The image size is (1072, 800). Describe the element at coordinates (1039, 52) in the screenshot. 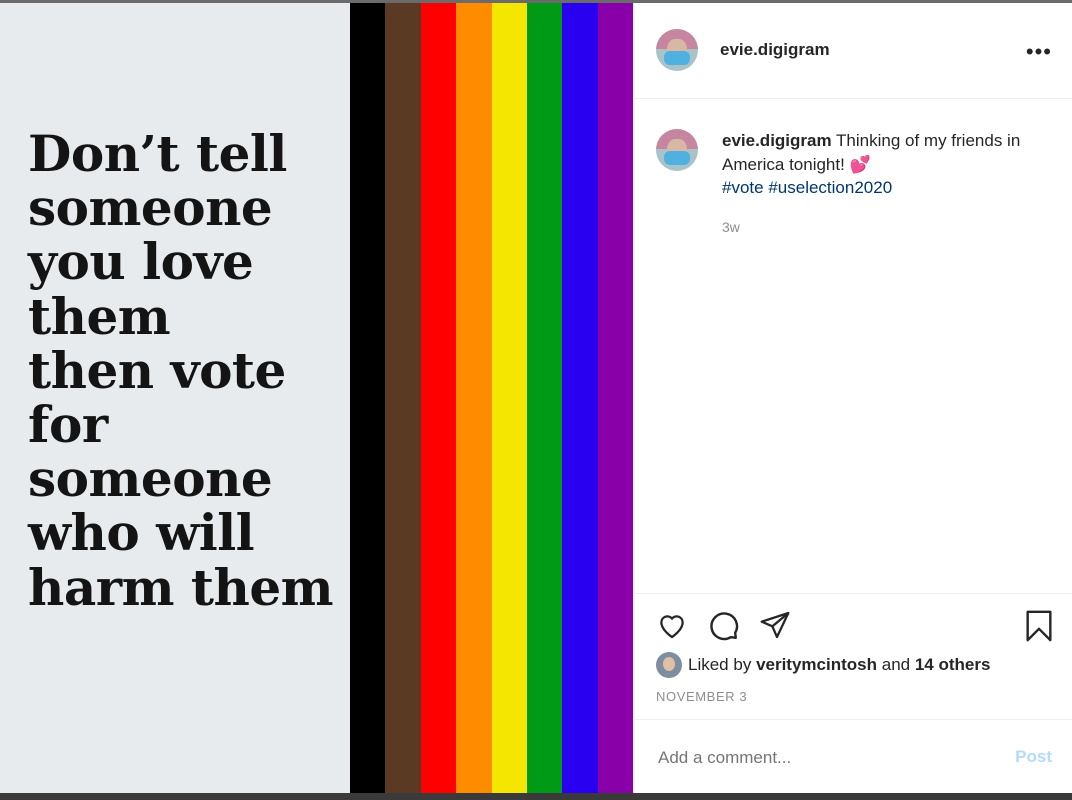

I see `more-horizontal-icon: •••` at that location.